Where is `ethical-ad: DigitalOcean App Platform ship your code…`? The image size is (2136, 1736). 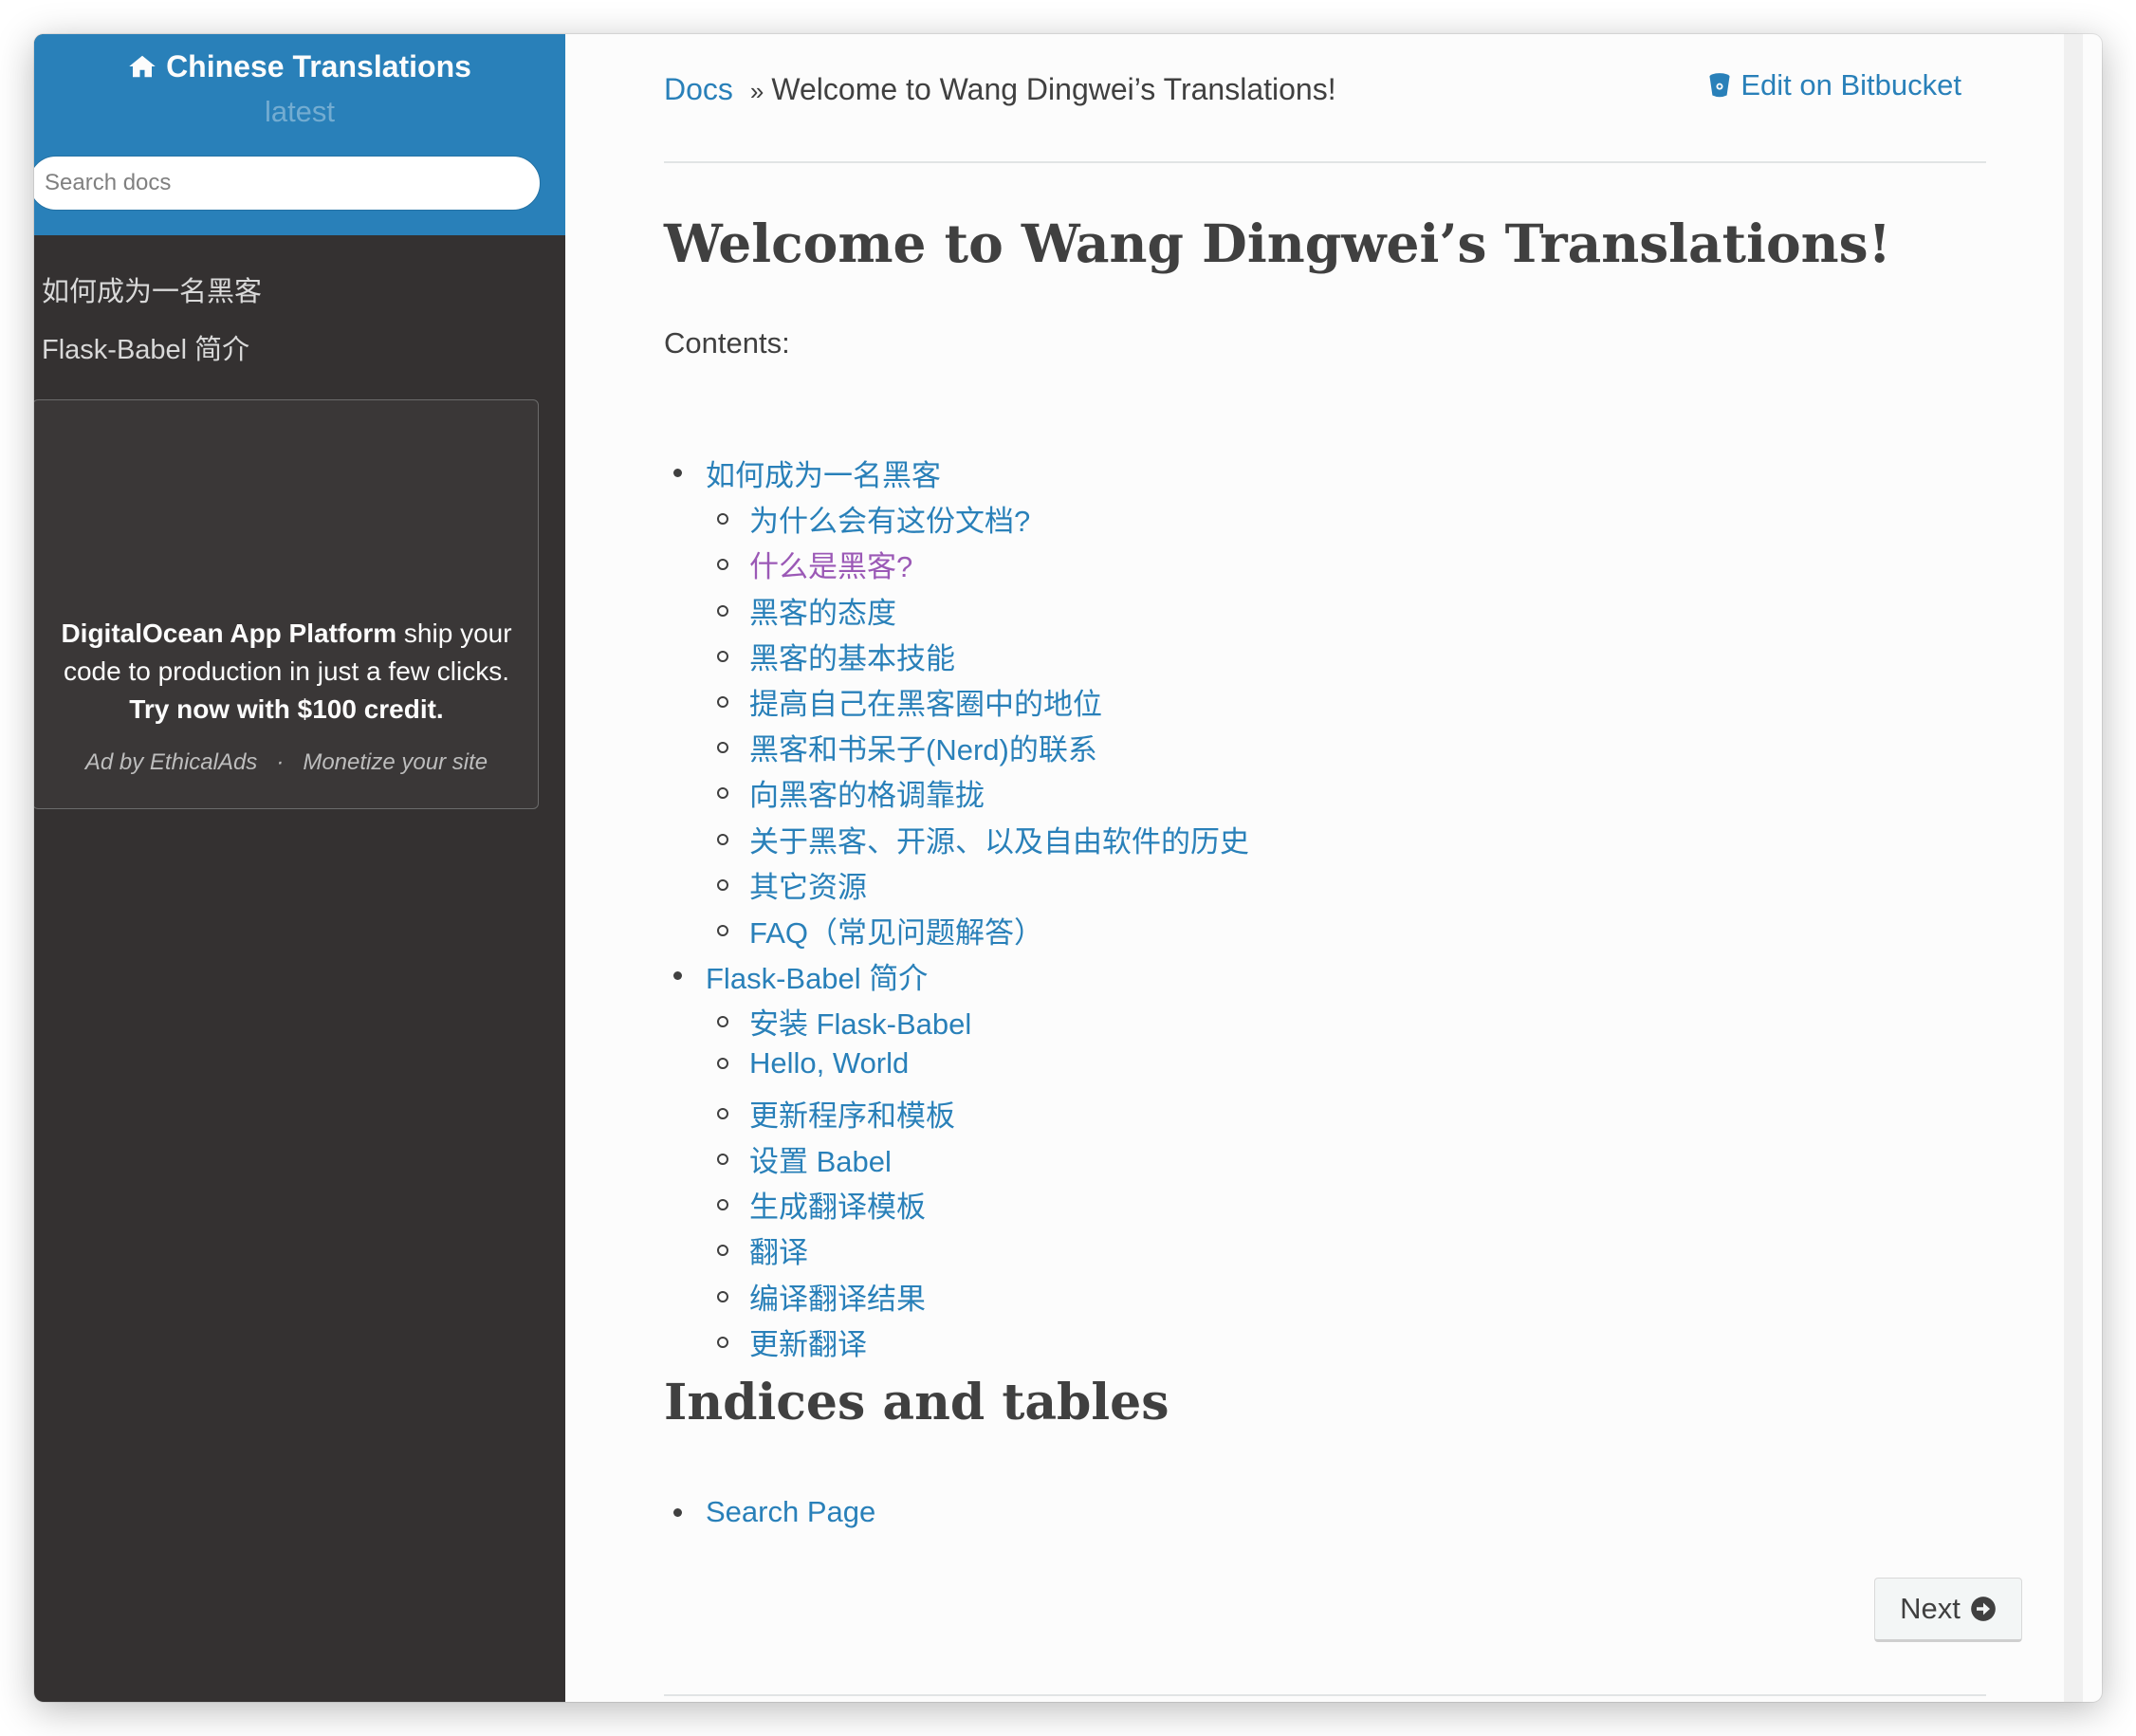
ethical-ad: DigitalOcean App Platform ship your code… is located at coordinates (286, 604).